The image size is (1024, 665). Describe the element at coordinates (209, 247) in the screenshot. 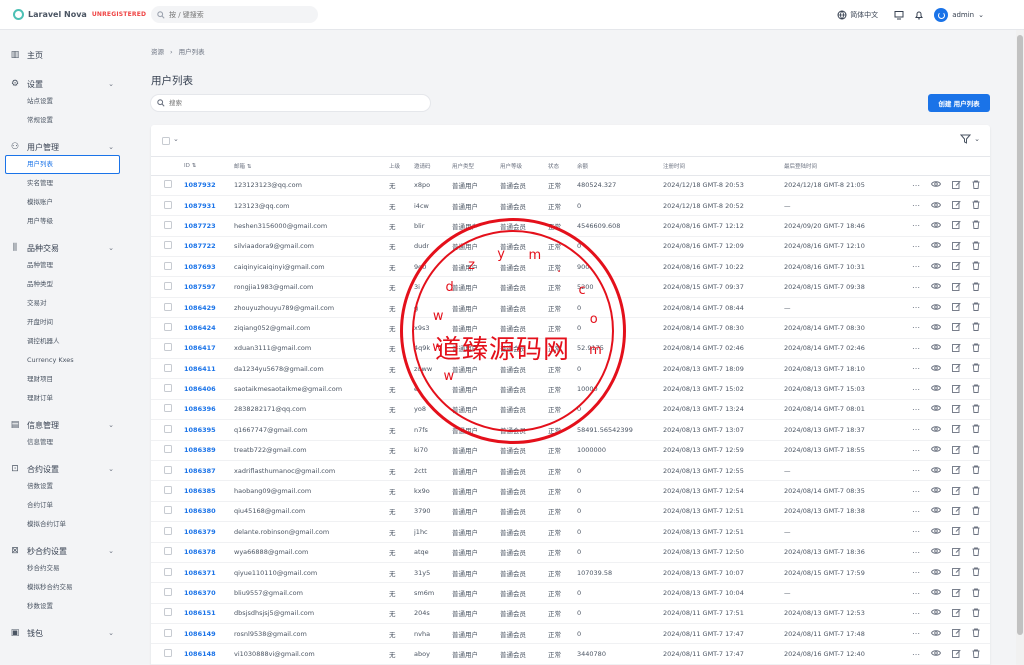

I see `user-id-link: 1087722` at that location.